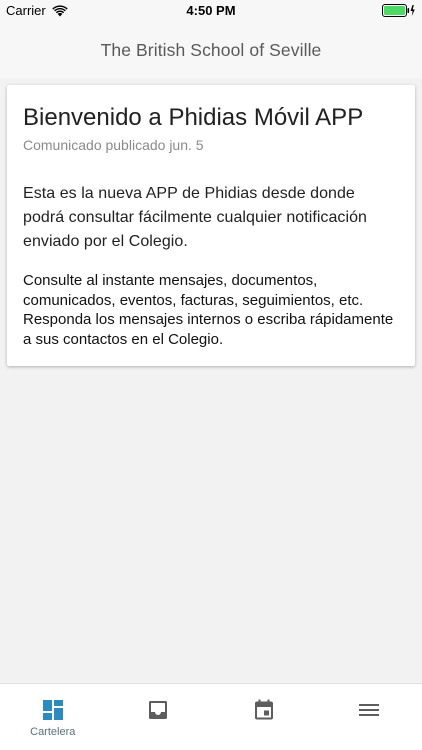 The image size is (422, 750). What do you see at coordinates (113, 145) in the screenshot?
I see `card-publish-date: Comunicado publicado jun. 5` at bounding box center [113, 145].